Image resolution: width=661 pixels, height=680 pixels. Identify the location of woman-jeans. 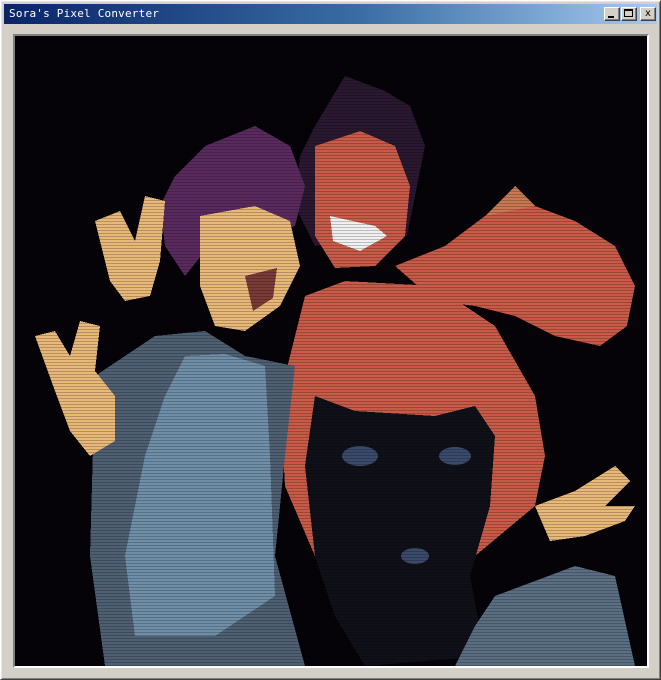
(545, 616).